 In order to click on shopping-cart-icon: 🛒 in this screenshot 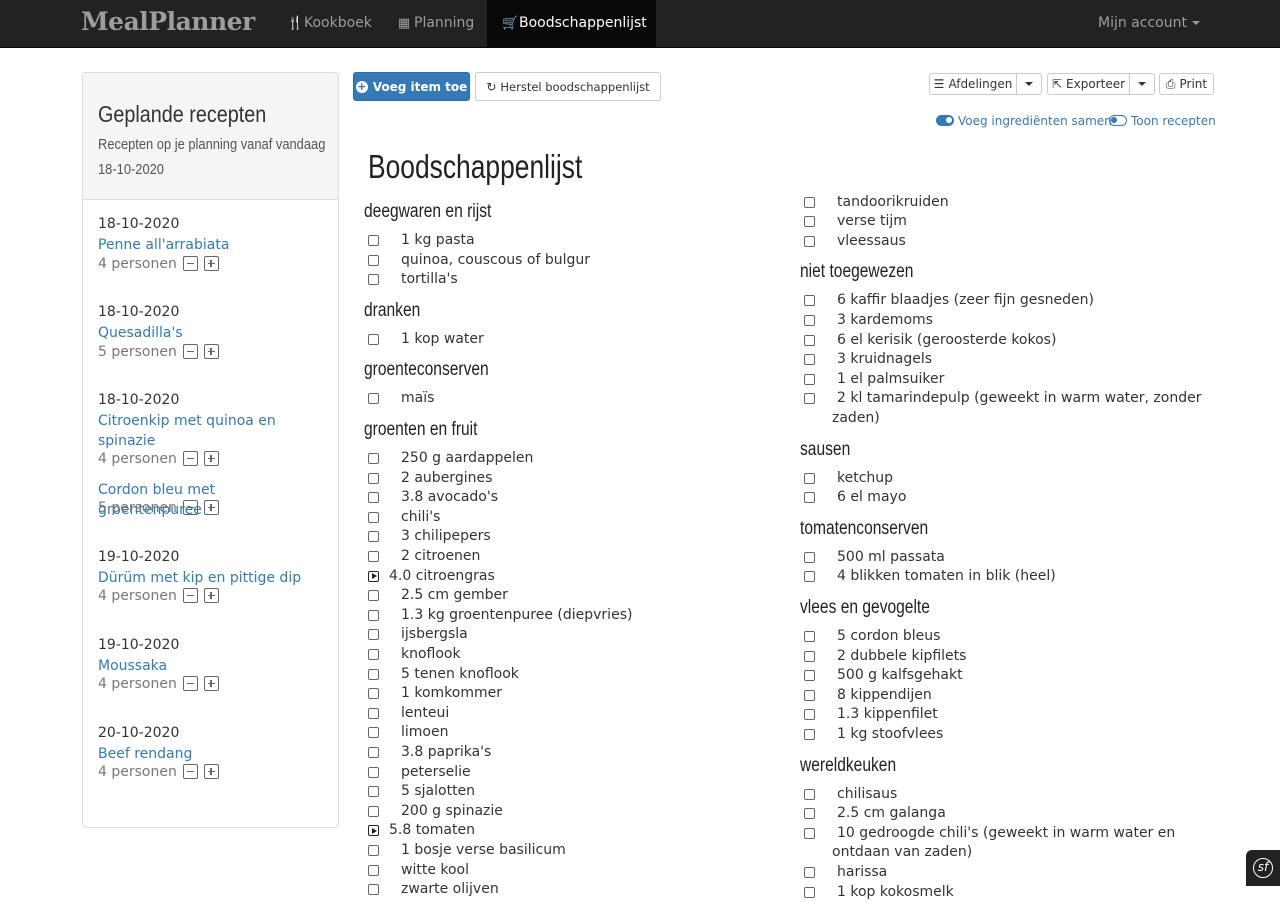, I will do `click(509, 23)`.